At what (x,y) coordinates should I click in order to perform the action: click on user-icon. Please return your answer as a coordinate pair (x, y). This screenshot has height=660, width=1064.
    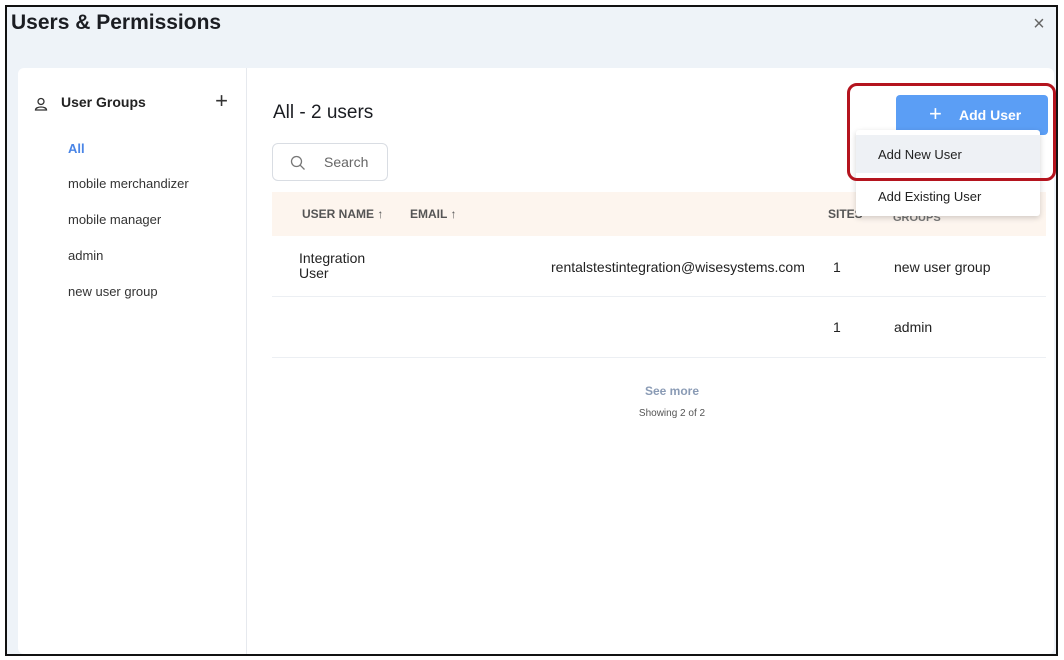
    Looking at the image, I should click on (41, 104).